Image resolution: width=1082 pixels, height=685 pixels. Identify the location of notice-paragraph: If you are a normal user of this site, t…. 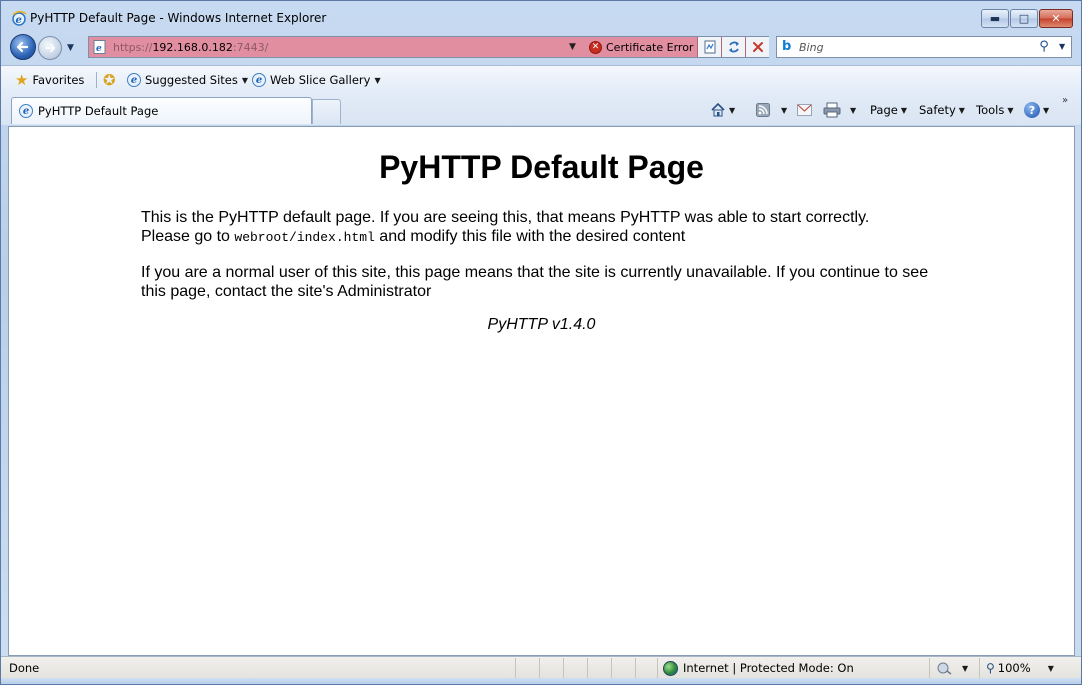
(535, 282).